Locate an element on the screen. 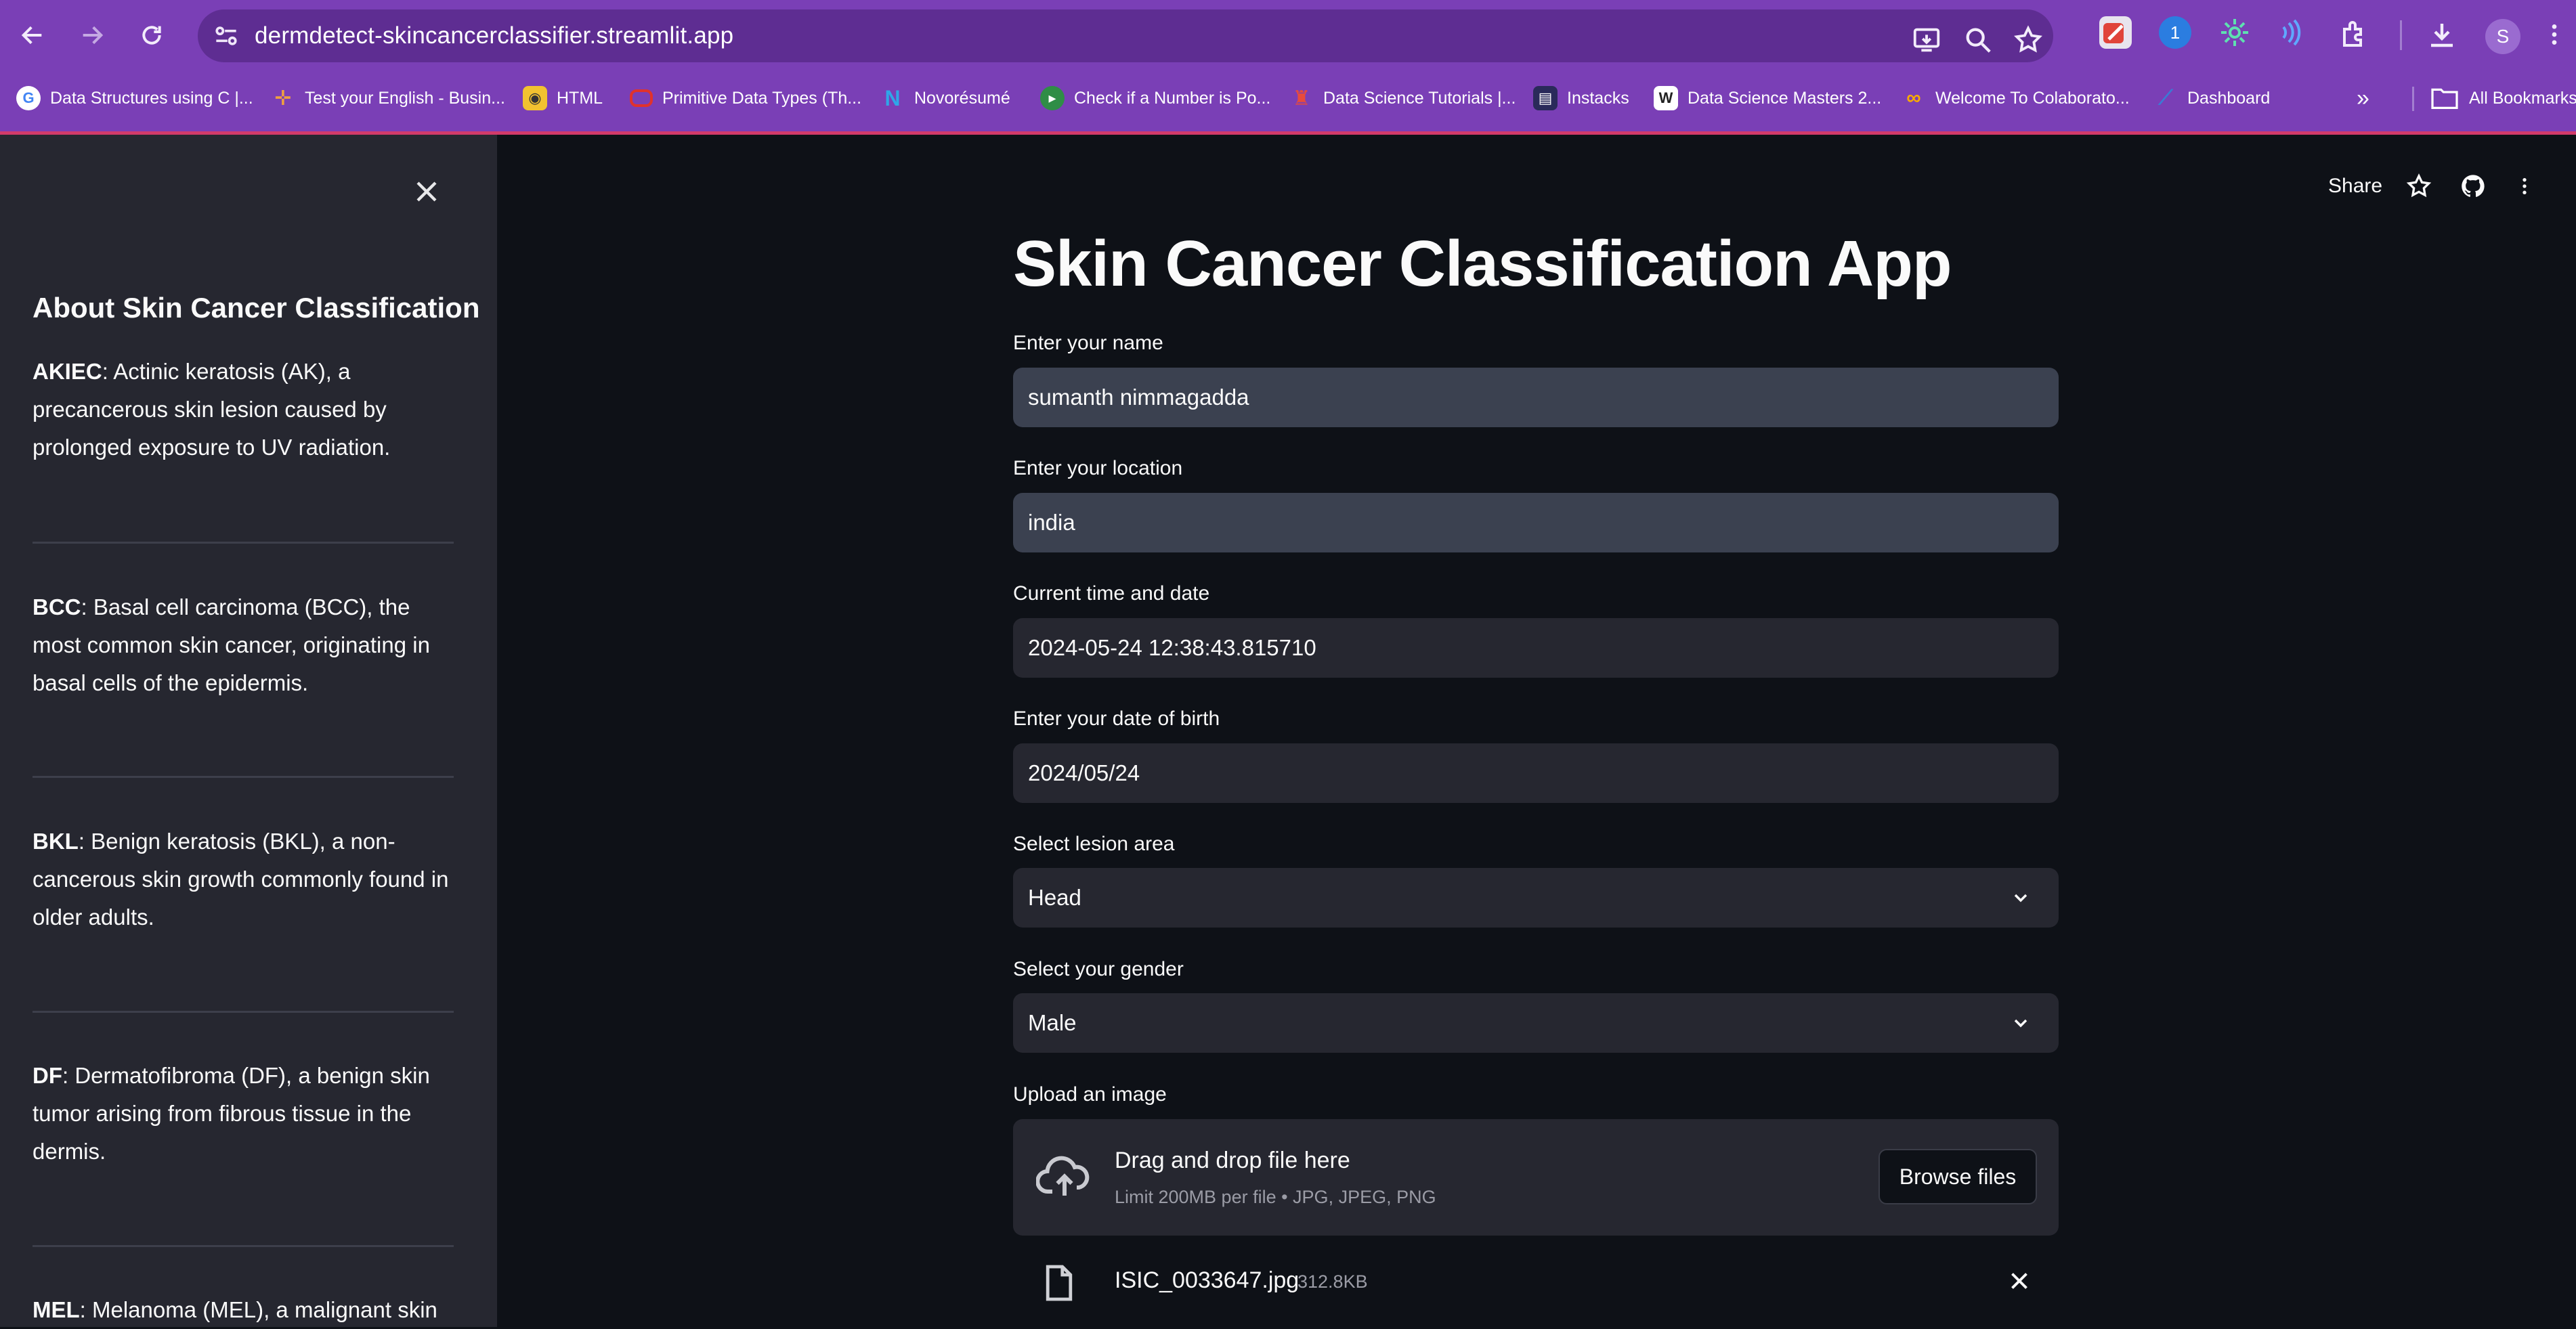 The height and width of the screenshot is (1329, 2576). cloud-upload-icon is located at coordinates (1063, 1176).